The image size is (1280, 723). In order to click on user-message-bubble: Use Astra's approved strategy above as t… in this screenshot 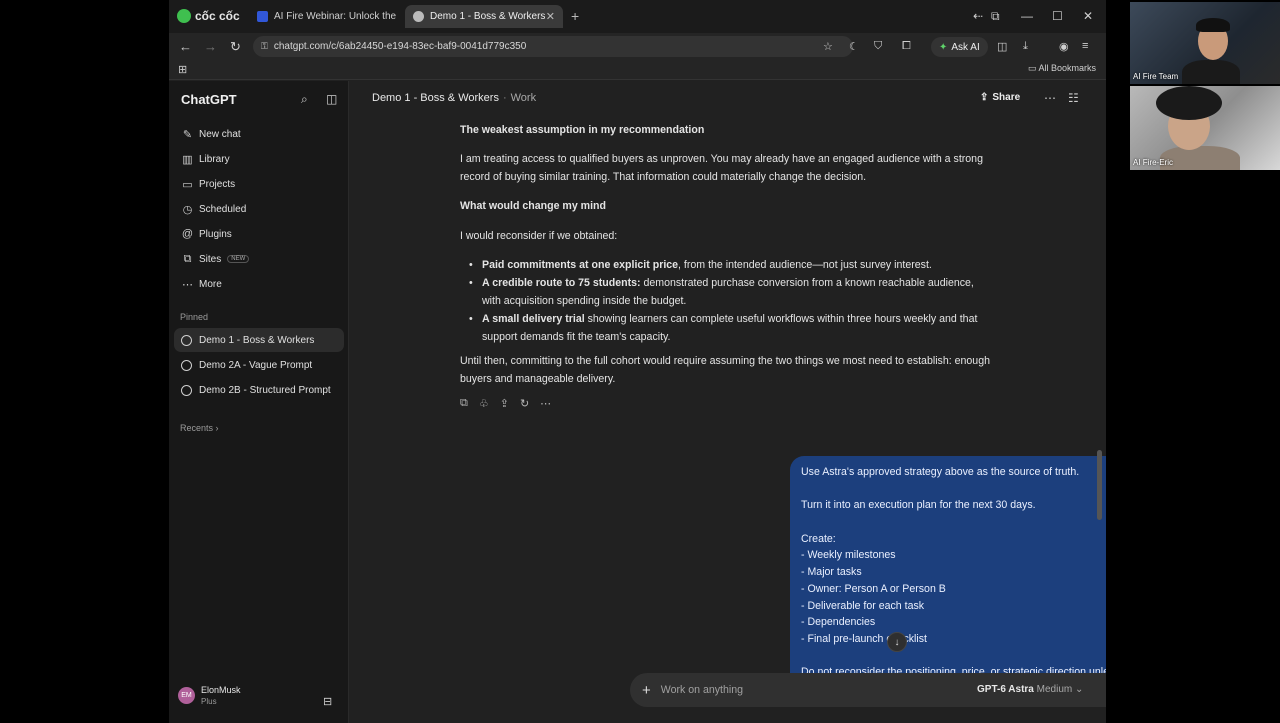, I will do `click(948, 571)`.